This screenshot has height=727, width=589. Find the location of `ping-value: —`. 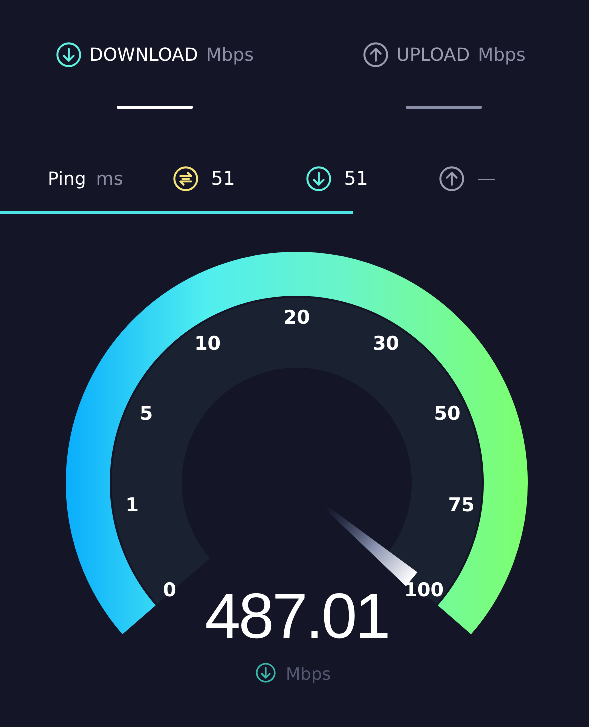

ping-value: — is located at coordinates (486, 179).